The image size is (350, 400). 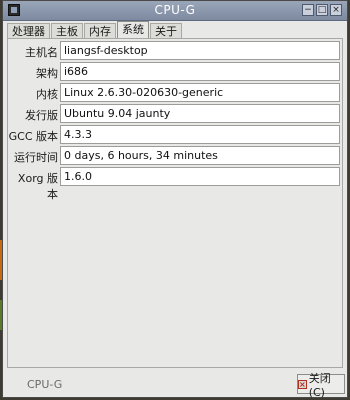 What do you see at coordinates (200, 50) in the screenshot?
I see `hostname-field: liangsf-desktop` at bounding box center [200, 50].